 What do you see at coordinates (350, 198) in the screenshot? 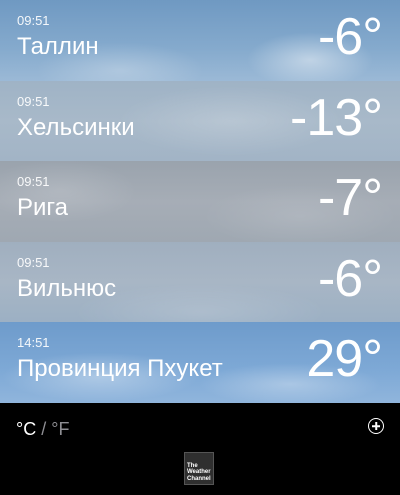
I see `temperature: -7°` at bounding box center [350, 198].